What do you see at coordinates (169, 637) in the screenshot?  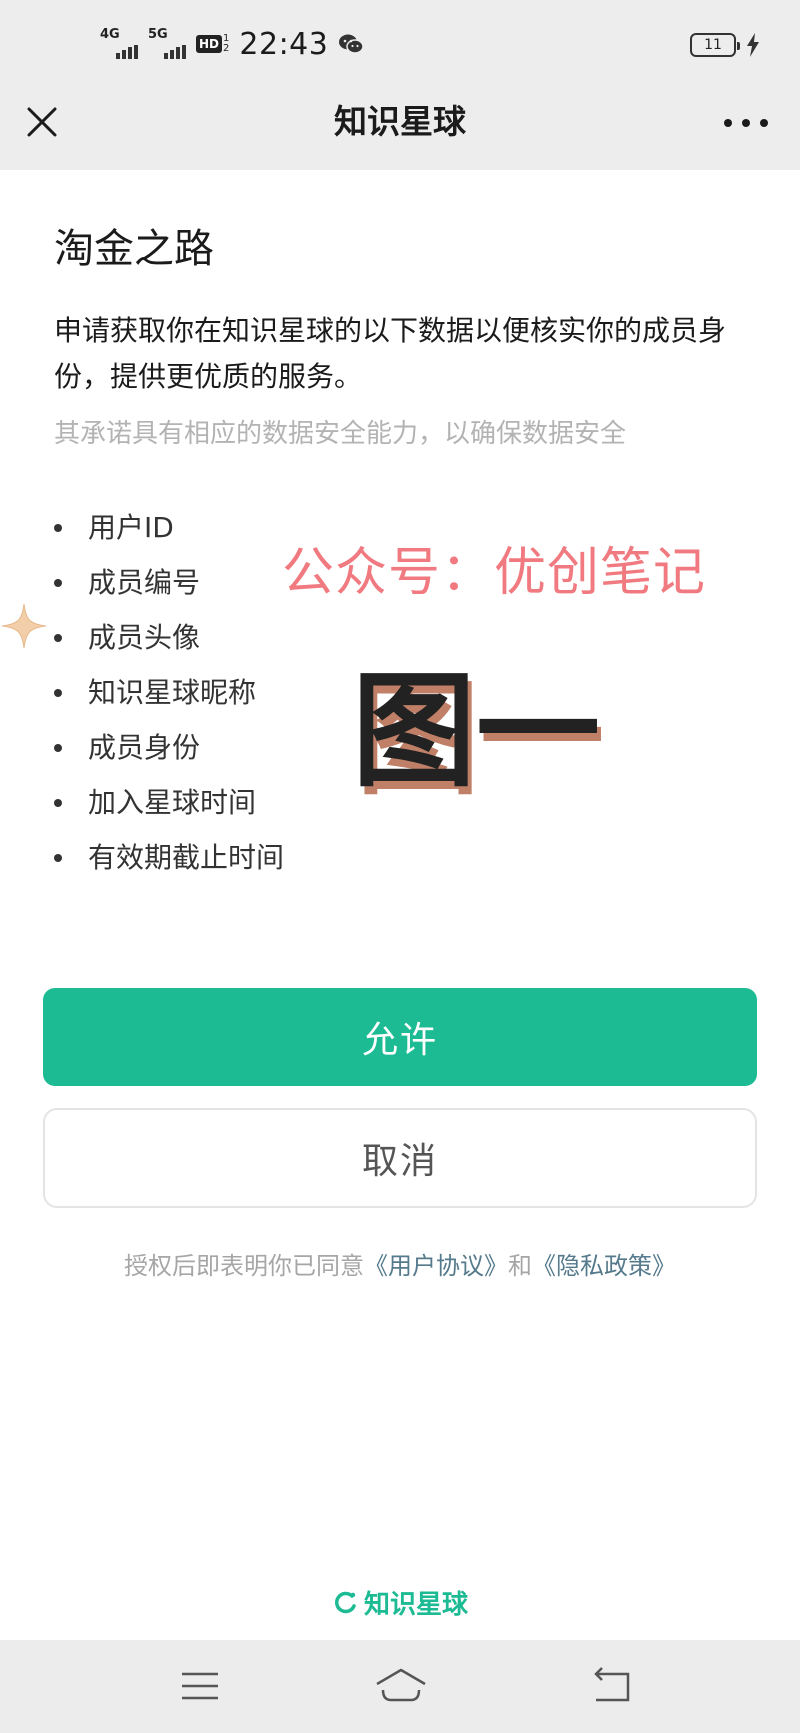 I see `permission-item: 成员头像` at bounding box center [169, 637].